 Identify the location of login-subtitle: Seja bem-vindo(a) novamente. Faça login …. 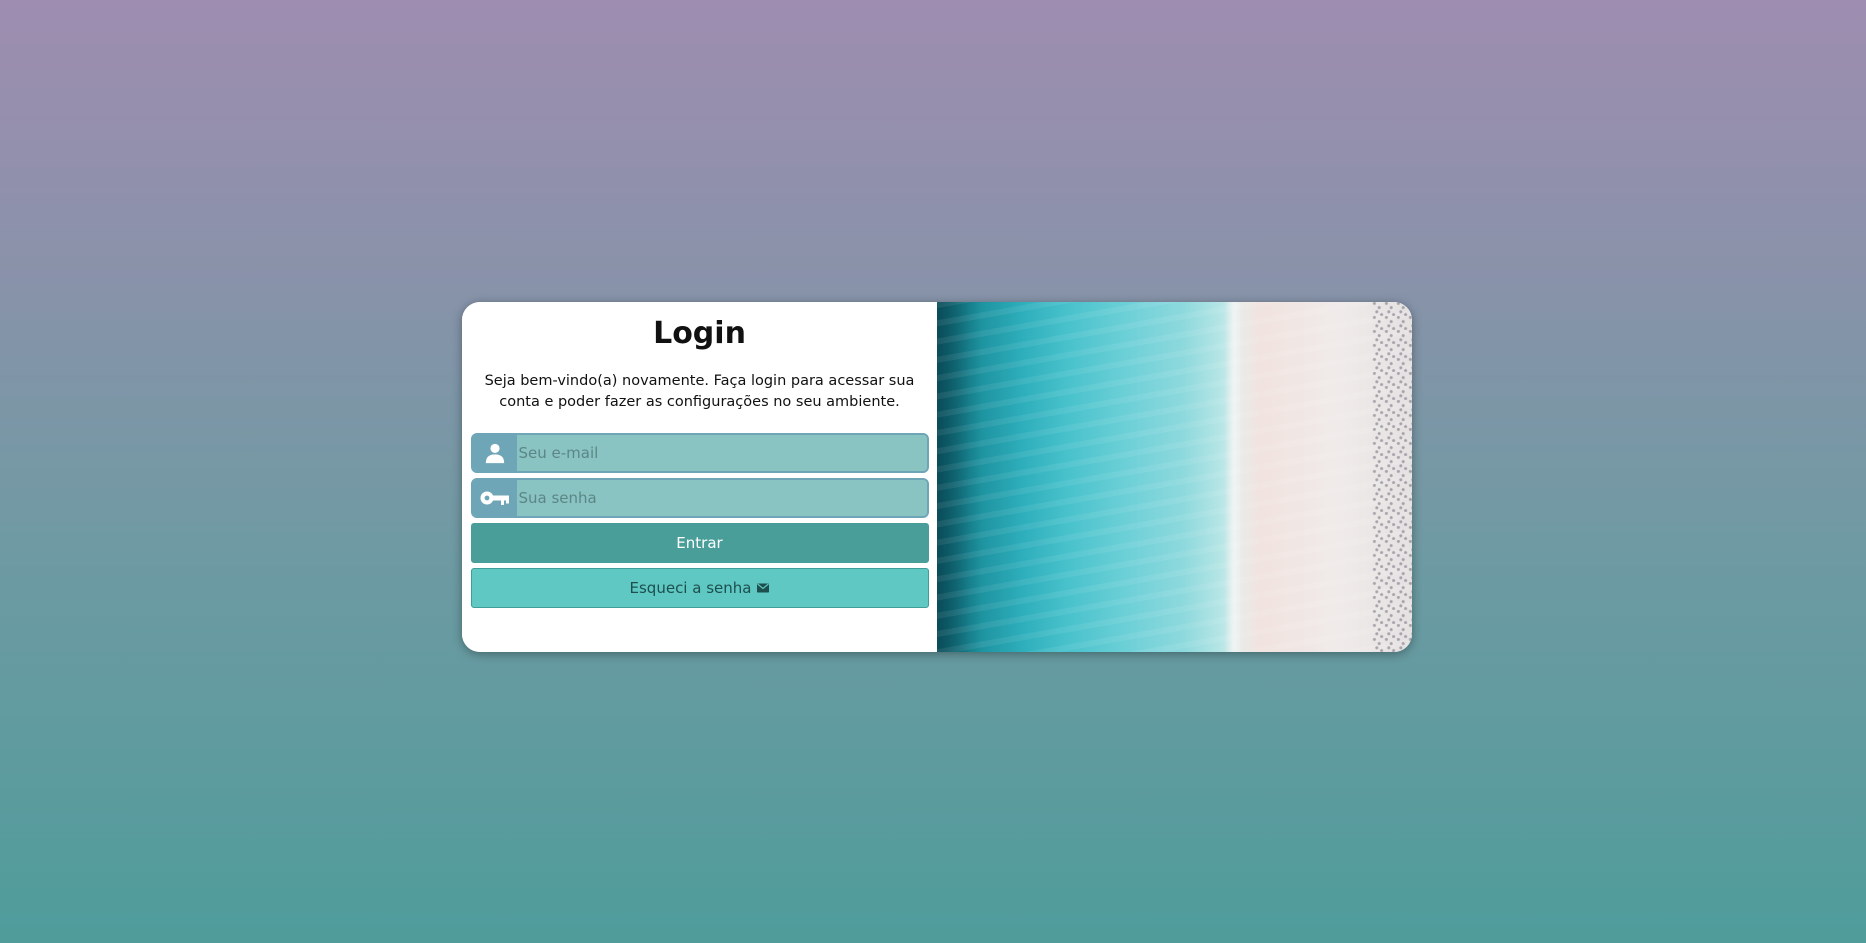
(699, 391).